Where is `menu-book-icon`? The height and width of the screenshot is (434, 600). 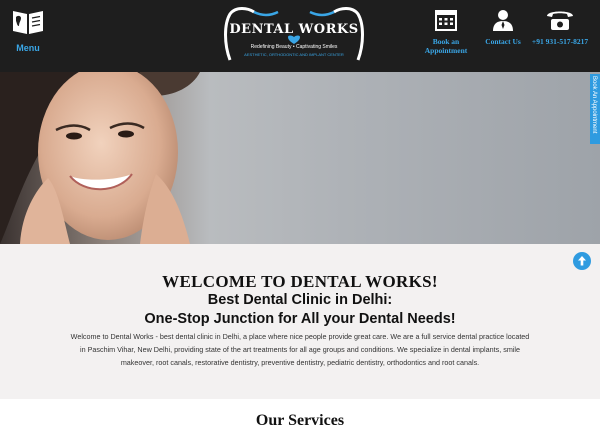 menu-book-icon is located at coordinates (28, 22).